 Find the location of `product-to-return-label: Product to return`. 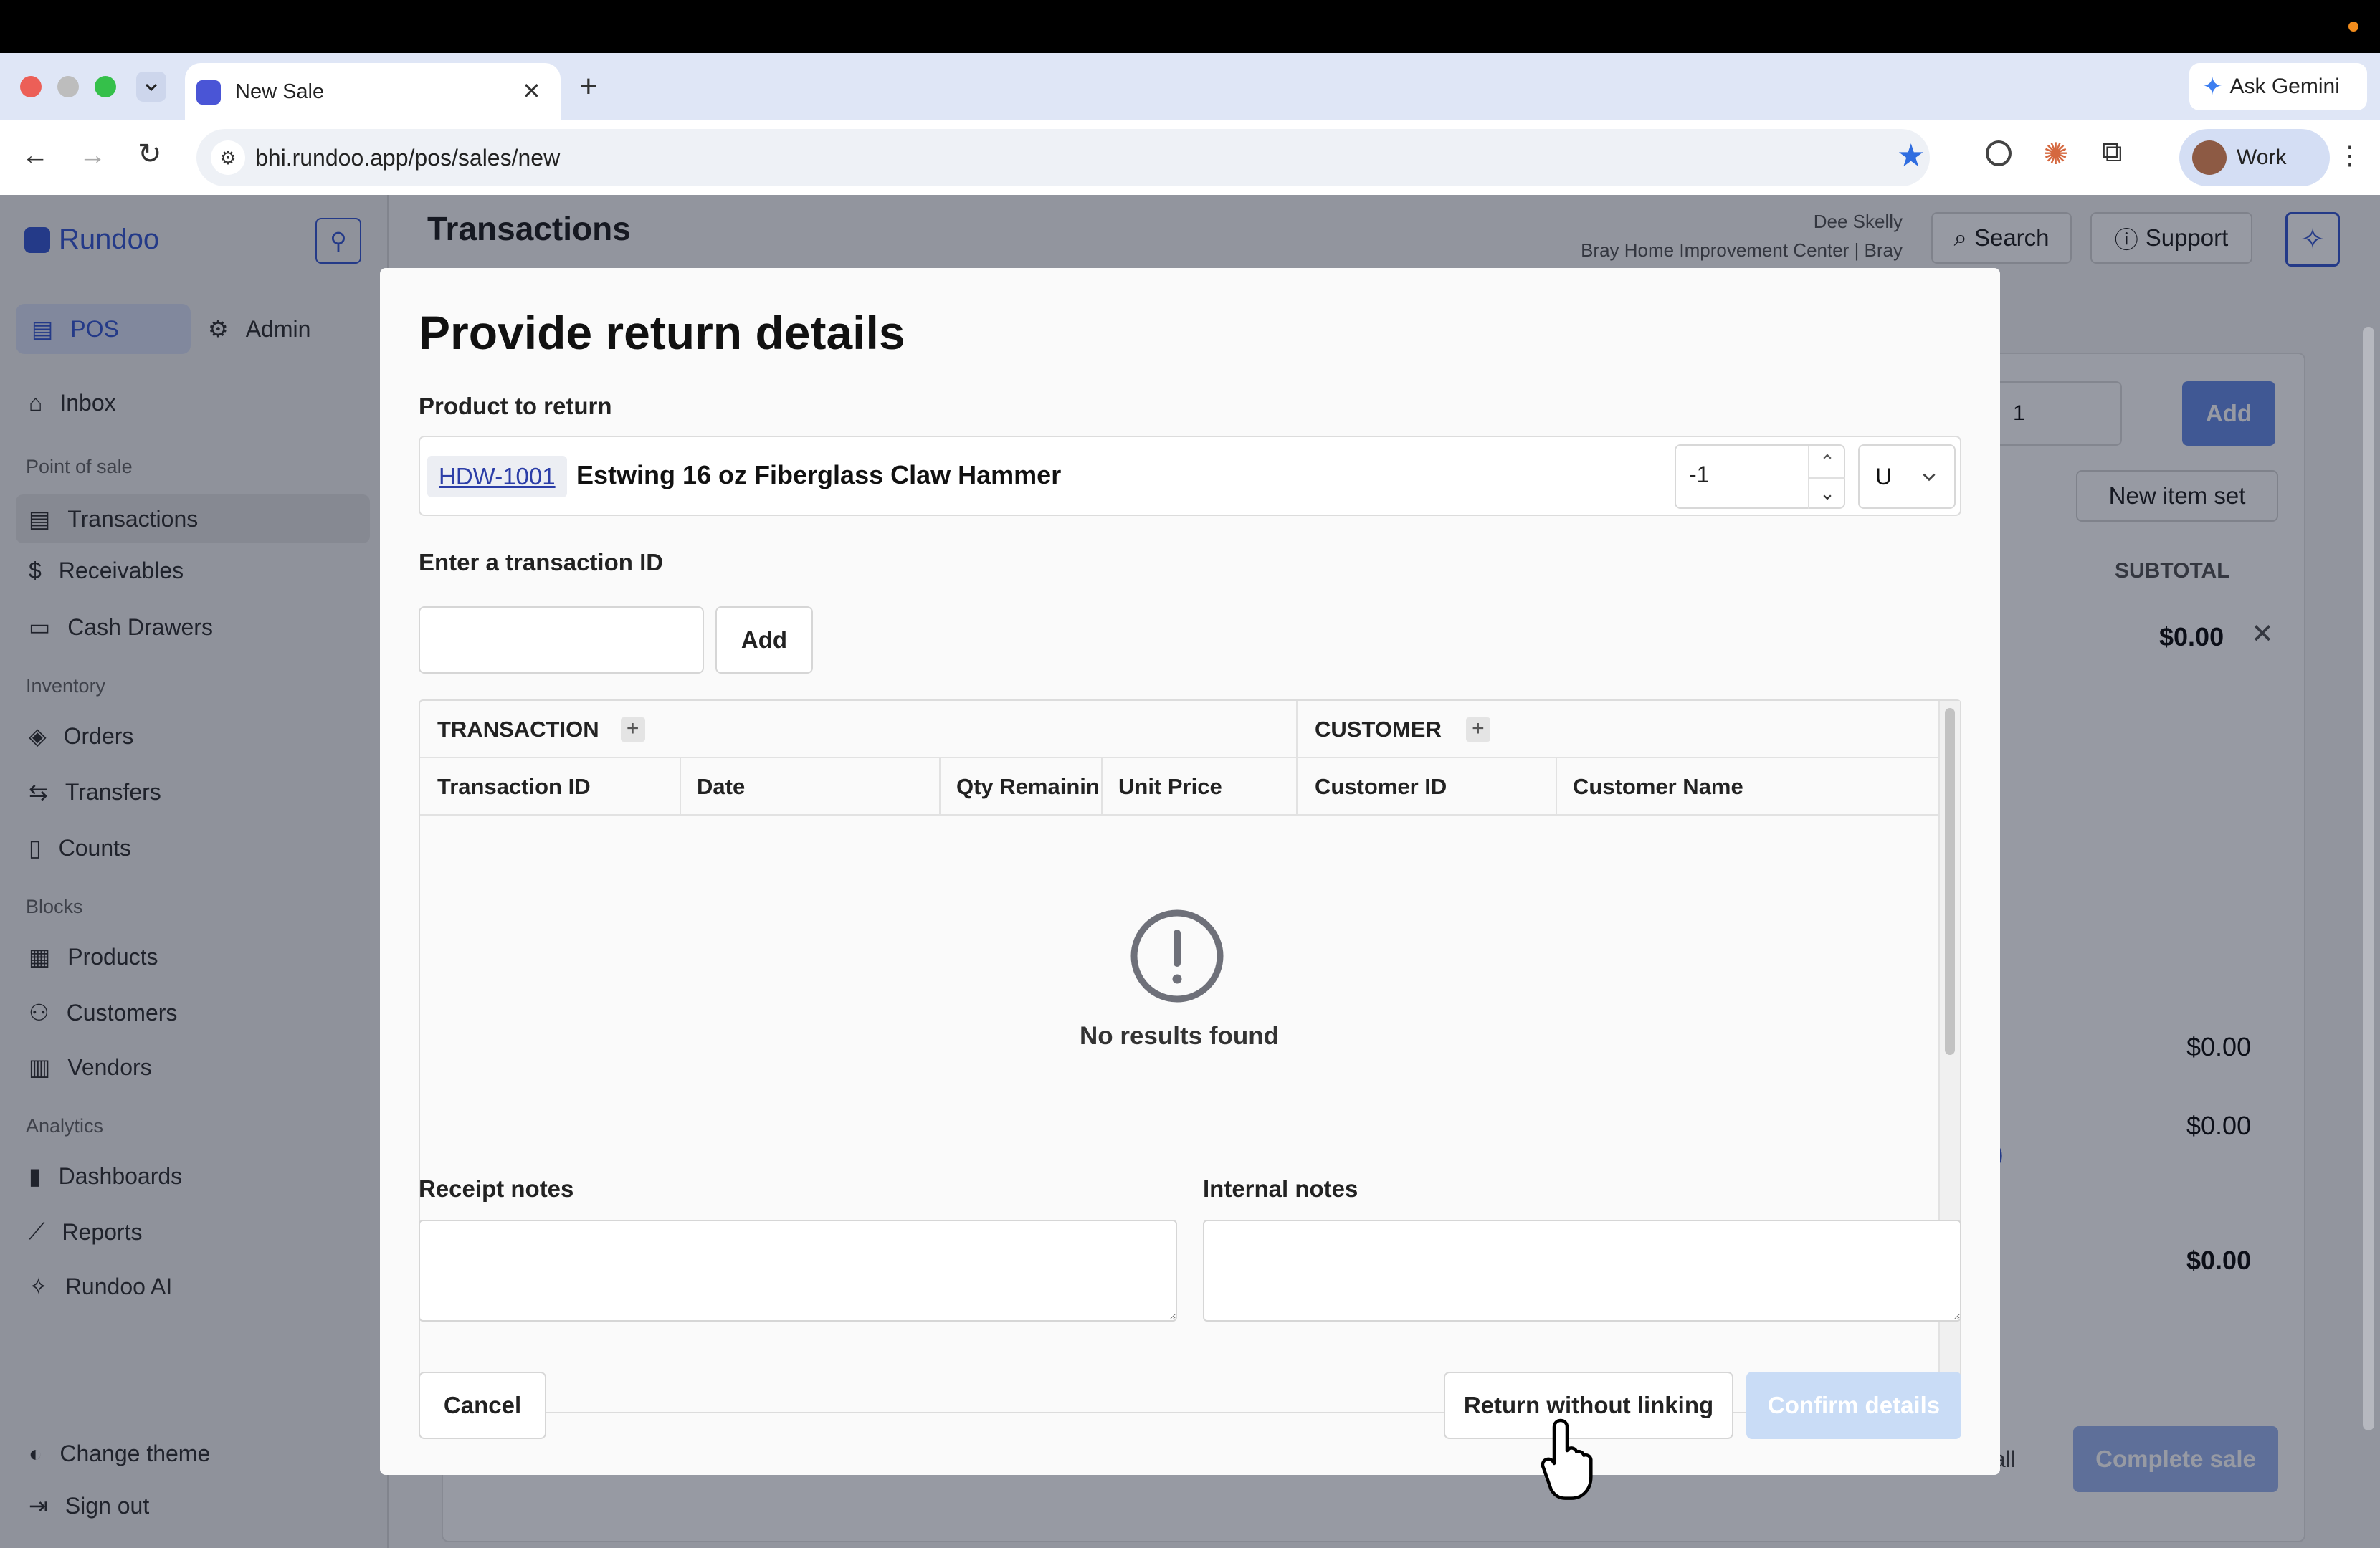

product-to-return-label: Product to return is located at coordinates (515, 406).